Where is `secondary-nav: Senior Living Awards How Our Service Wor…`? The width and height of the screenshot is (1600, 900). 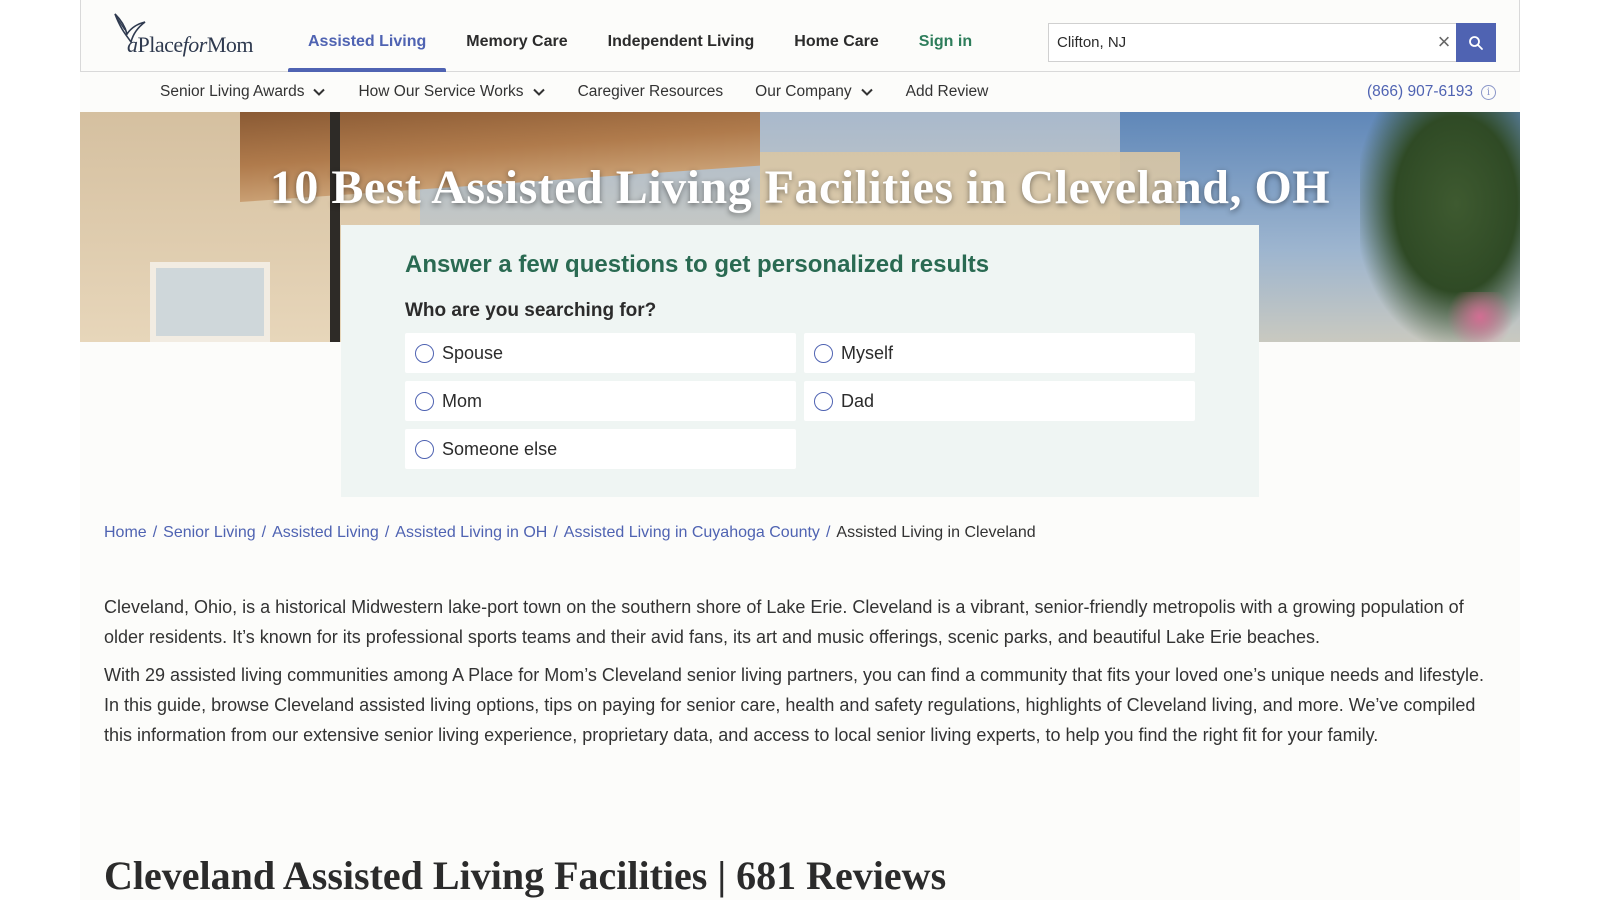 secondary-nav: Senior Living Awards How Our Service Wor… is located at coordinates (800, 92).